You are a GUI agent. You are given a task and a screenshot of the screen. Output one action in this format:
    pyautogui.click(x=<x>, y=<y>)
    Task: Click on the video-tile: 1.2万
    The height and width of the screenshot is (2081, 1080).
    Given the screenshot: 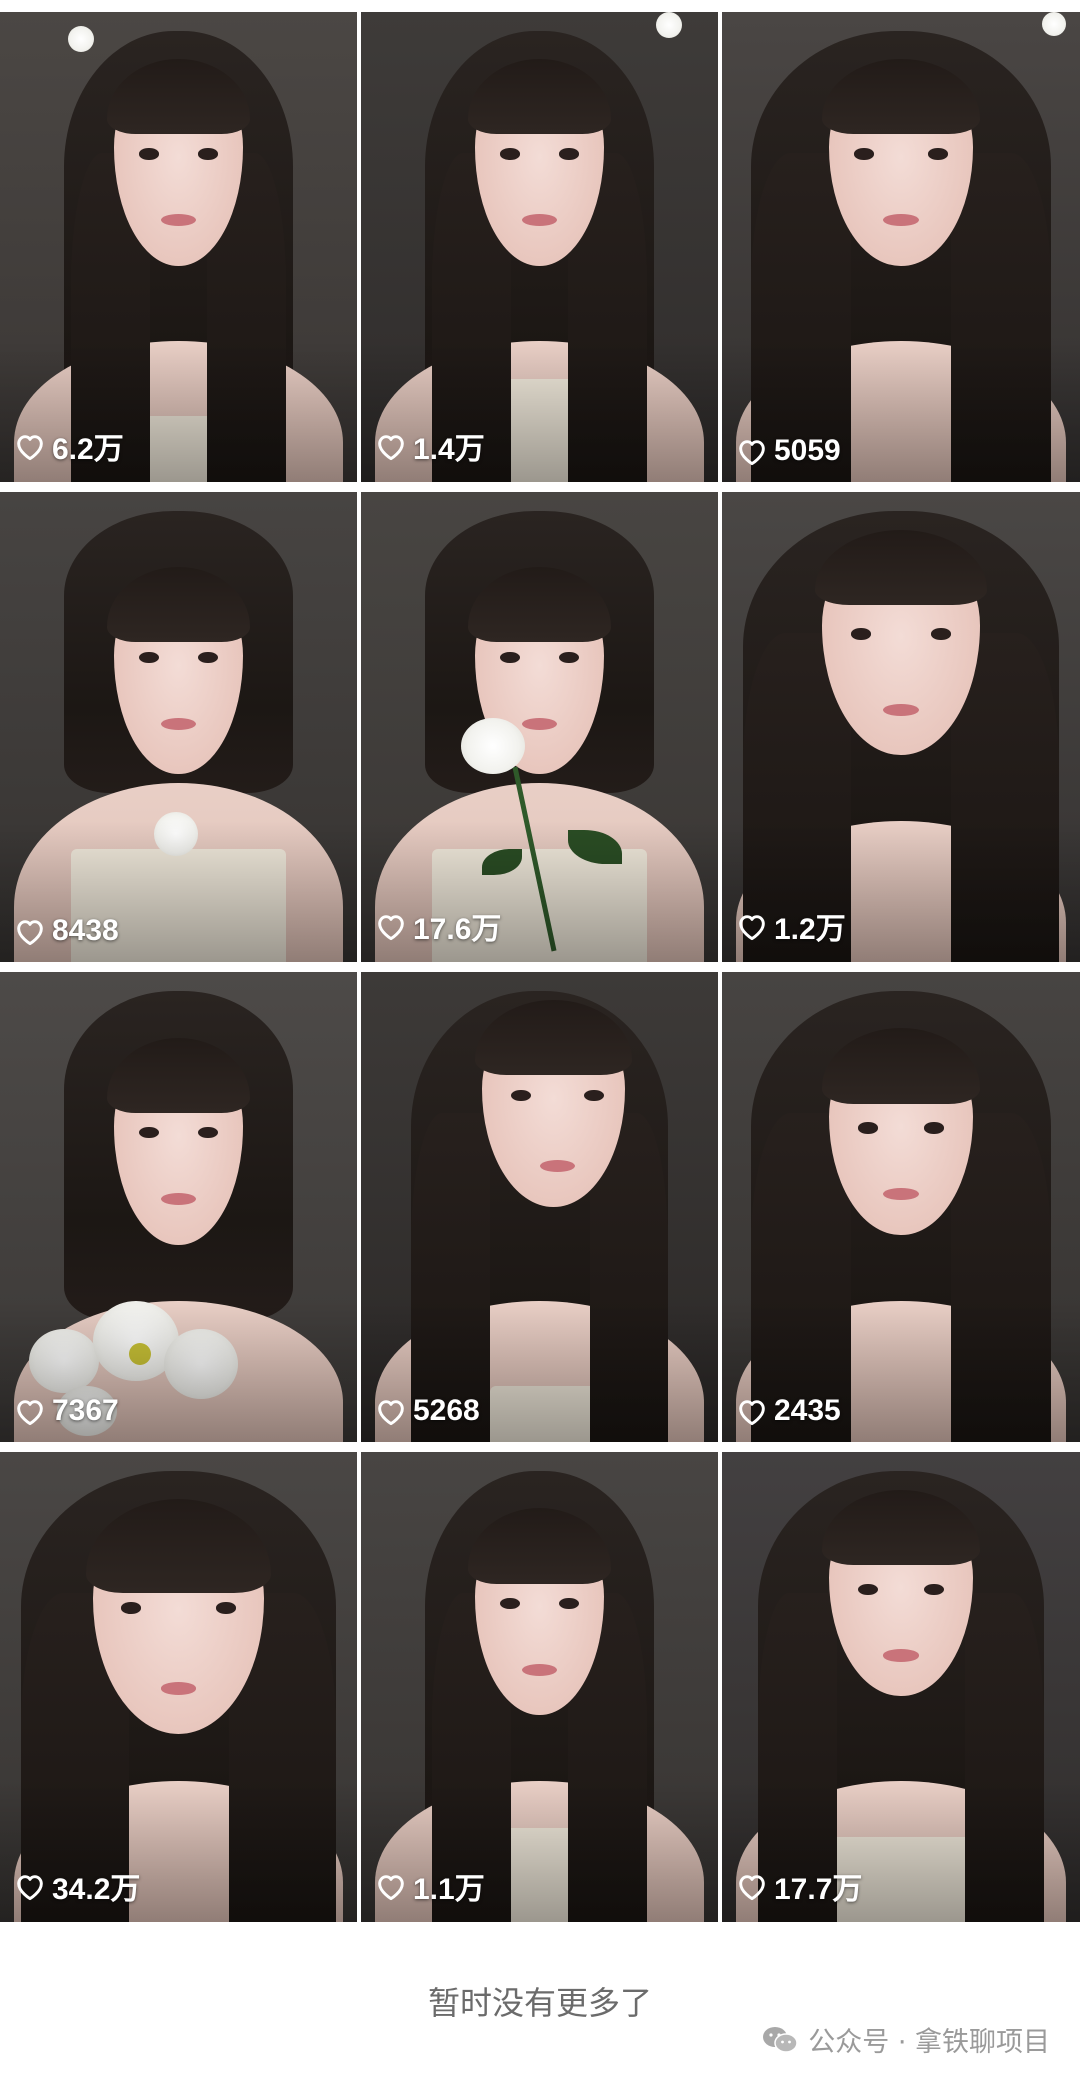 What is the action you would take?
    pyautogui.click(x=901, y=727)
    